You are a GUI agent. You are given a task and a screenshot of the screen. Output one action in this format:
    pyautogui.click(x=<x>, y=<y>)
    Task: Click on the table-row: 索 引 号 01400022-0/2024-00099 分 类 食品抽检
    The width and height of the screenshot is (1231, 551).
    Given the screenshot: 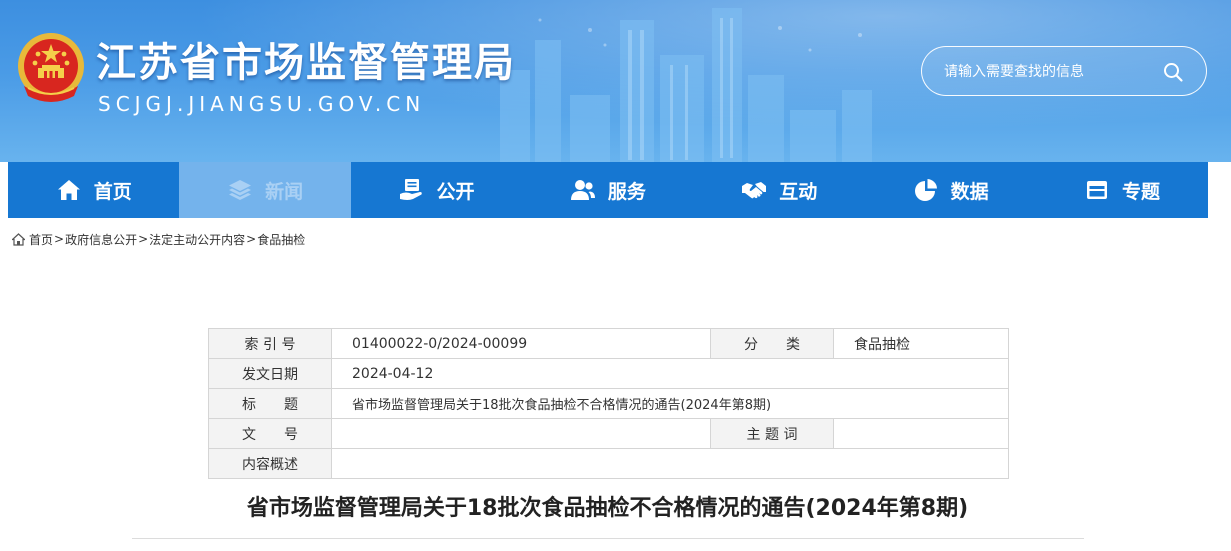 What is the action you would take?
    pyautogui.click(x=608, y=343)
    